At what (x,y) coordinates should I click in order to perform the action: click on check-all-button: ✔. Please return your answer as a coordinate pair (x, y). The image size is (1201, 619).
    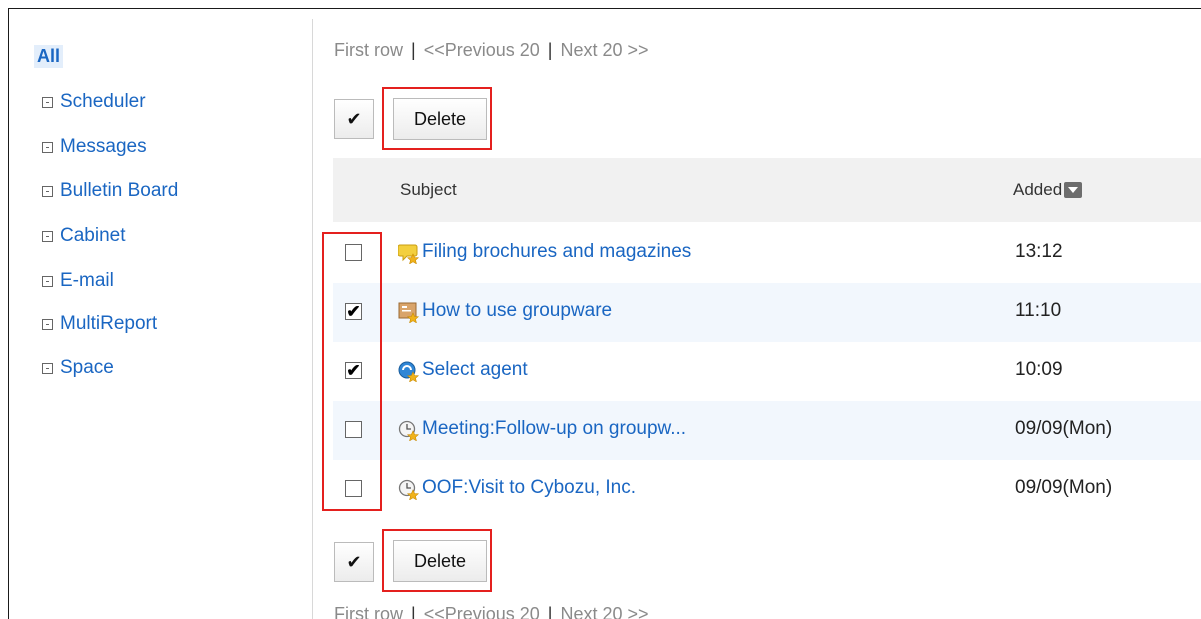
    Looking at the image, I should click on (354, 119).